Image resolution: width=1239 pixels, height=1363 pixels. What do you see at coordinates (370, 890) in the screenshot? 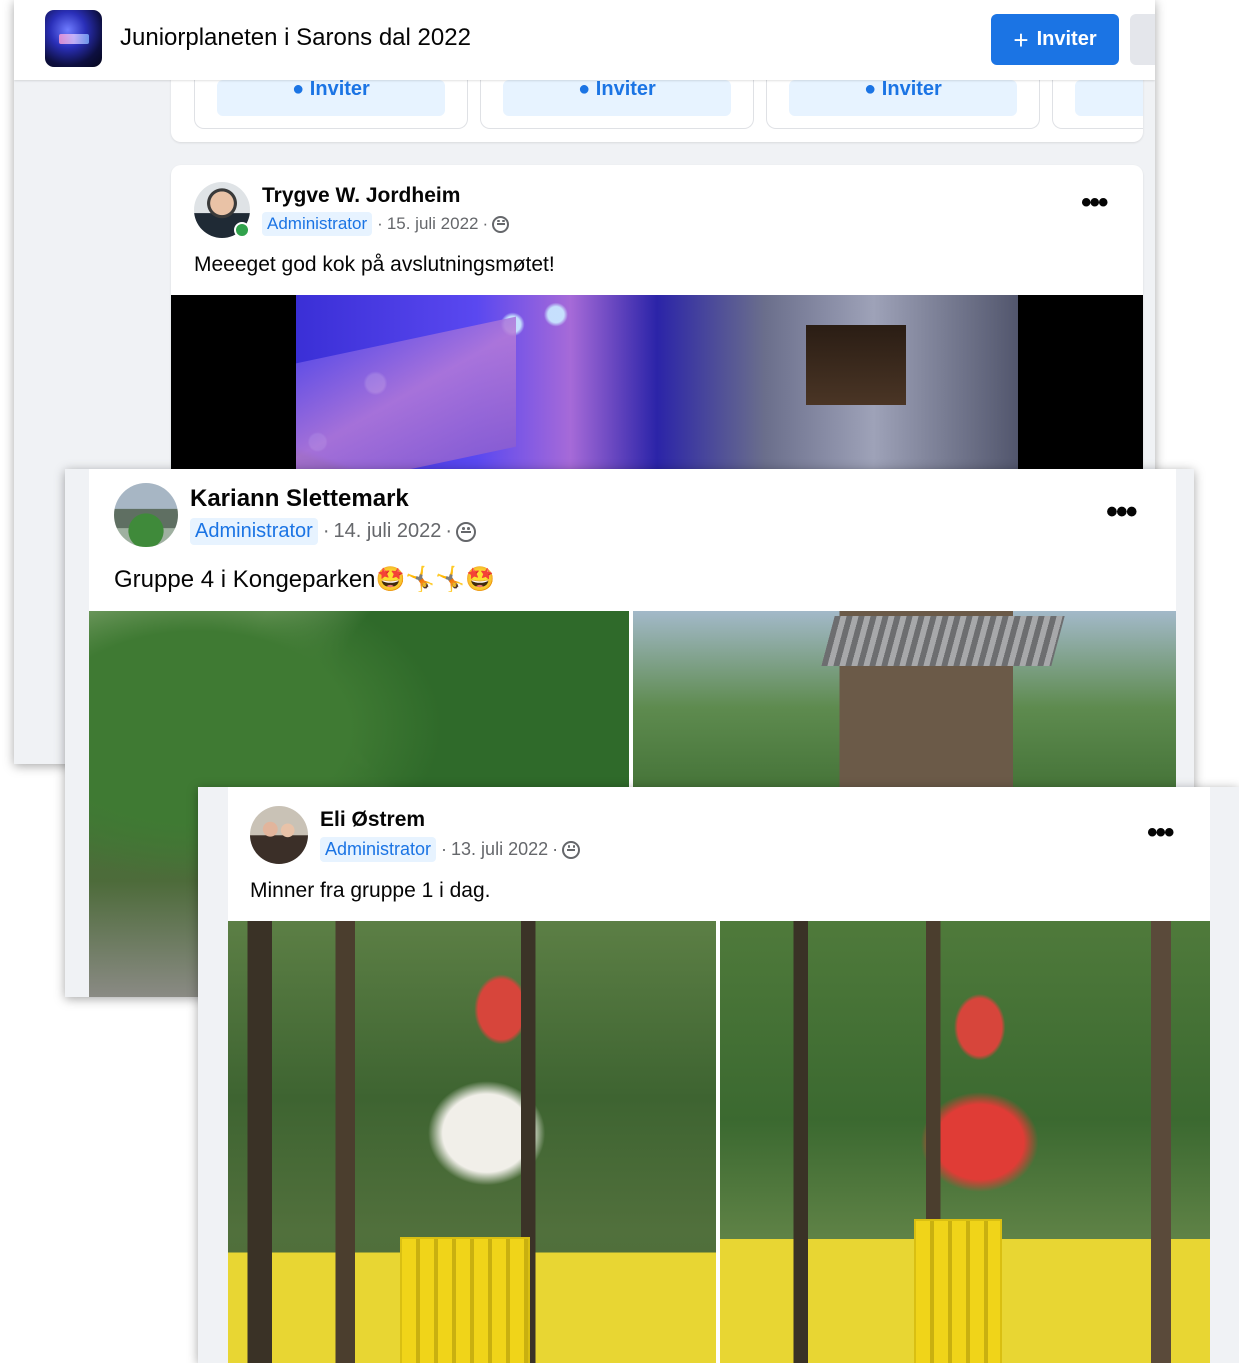
I see `post-text: Minner fra gruppe 1 i dag.` at bounding box center [370, 890].